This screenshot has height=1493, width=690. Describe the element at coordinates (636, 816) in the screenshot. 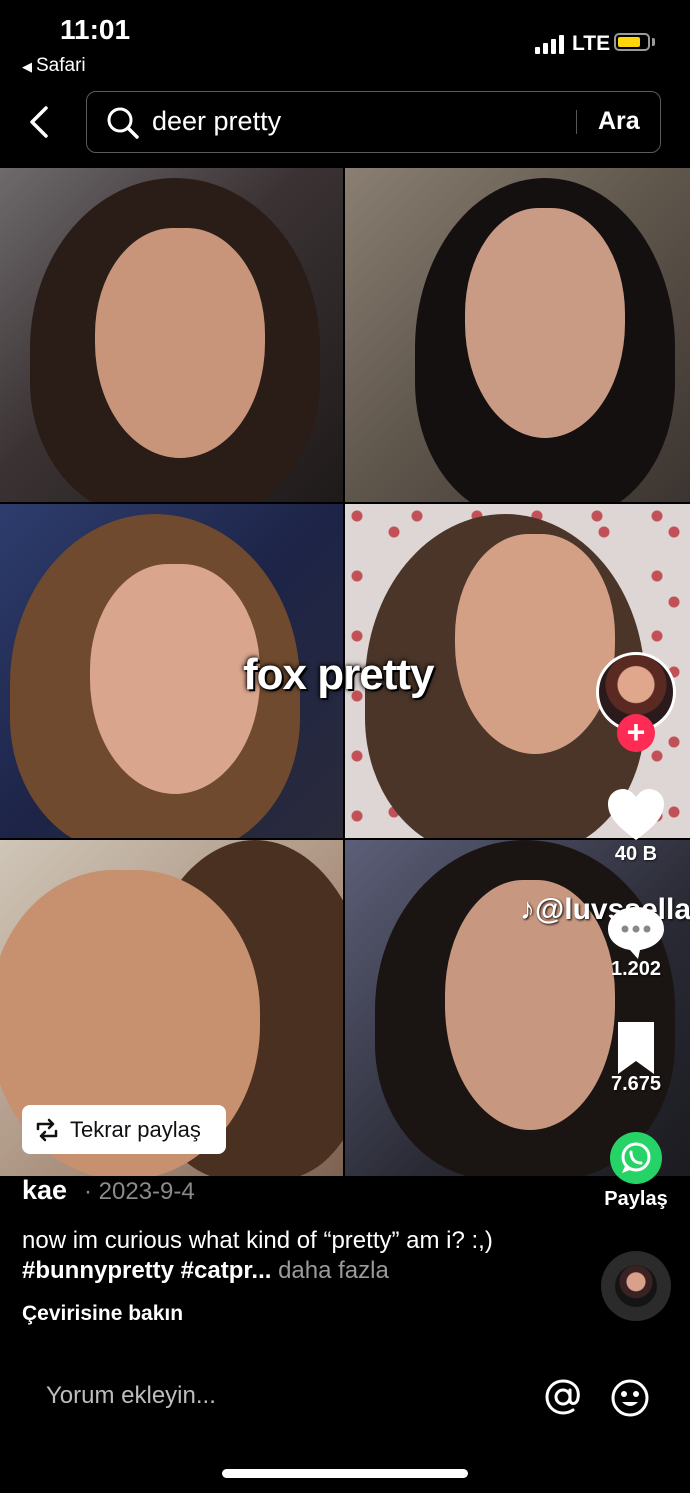

I see `heart-icon` at that location.